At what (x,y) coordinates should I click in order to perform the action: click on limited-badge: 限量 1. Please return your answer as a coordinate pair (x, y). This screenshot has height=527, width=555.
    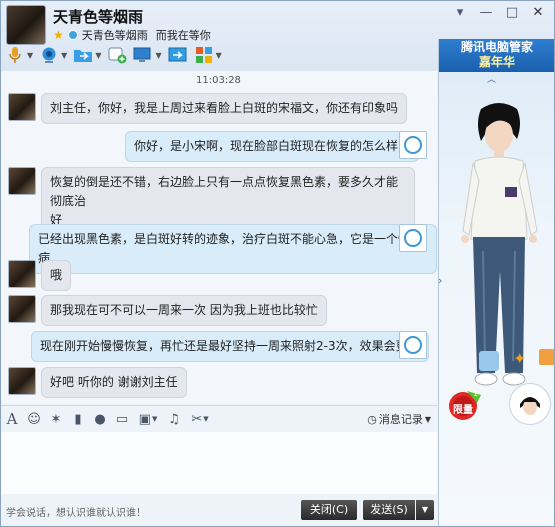
    Looking at the image, I should click on (464, 405).